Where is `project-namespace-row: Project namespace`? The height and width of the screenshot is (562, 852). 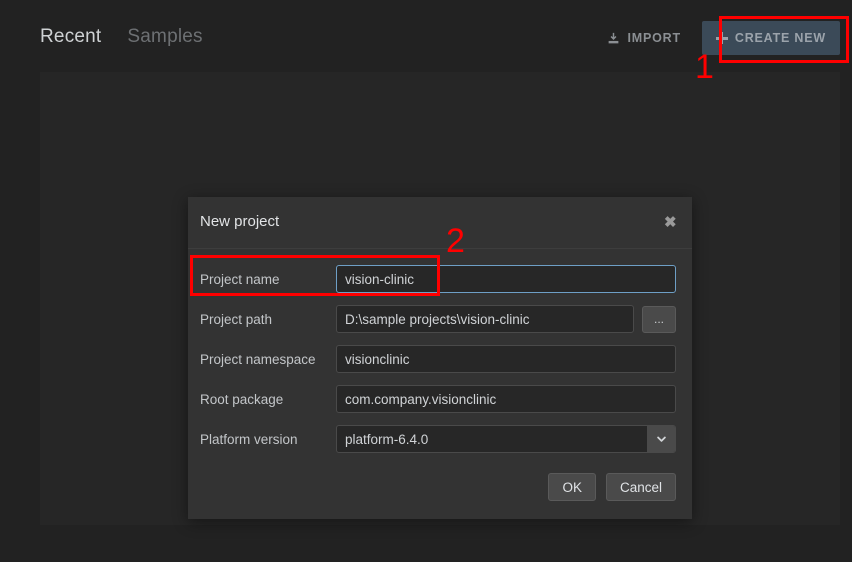 project-namespace-row: Project namespace is located at coordinates (438, 359).